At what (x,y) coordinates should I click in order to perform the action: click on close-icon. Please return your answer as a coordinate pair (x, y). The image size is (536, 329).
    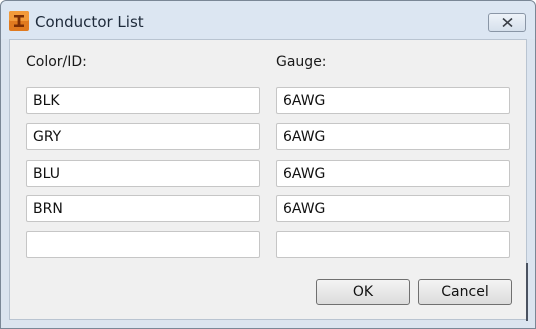
    Looking at the image, I should click on (507, 22).